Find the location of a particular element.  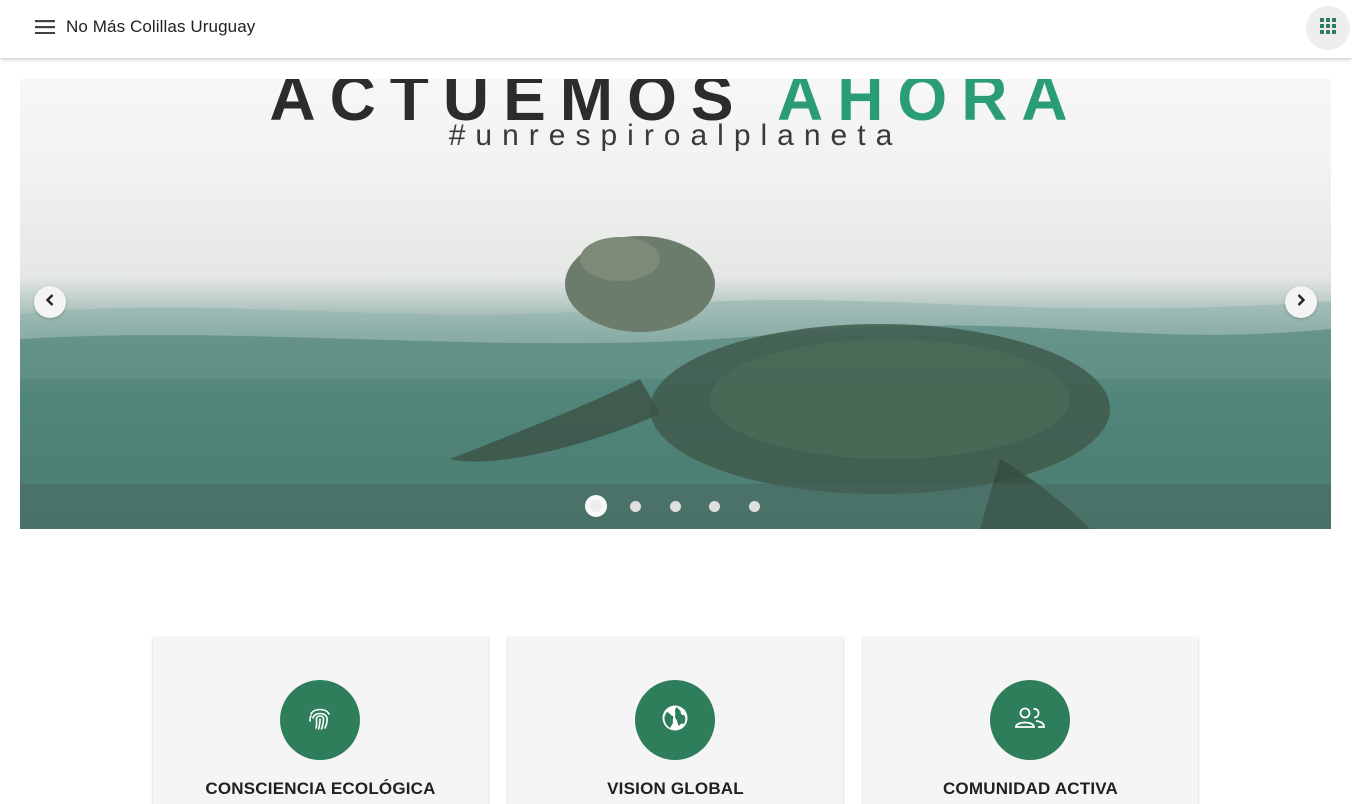

feature-title: CONSCIENCIA ECOLÓGICA is located at coordinates (320, 788).